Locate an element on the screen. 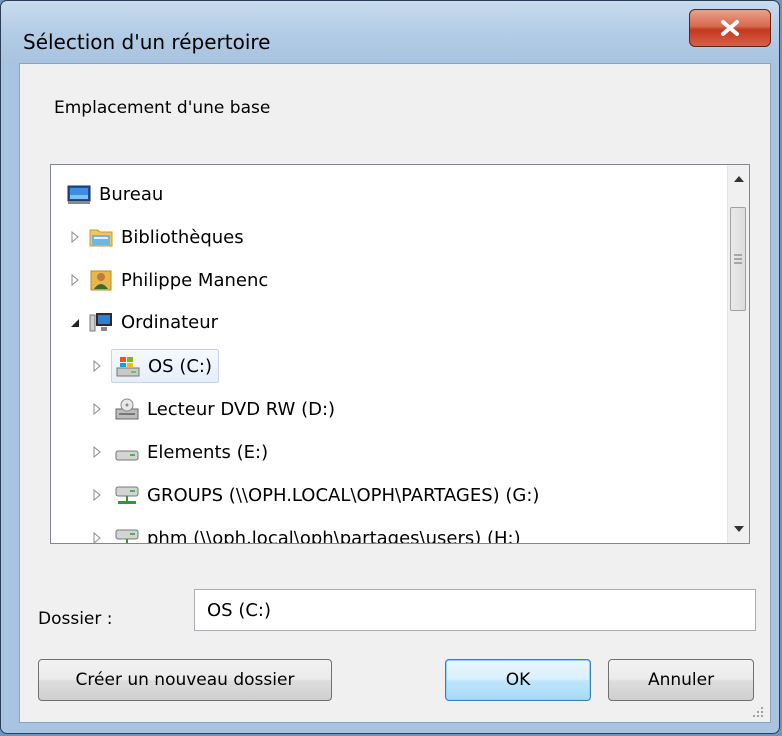 This screenshot has height=736, width=782. arrow-down-icon is located at coordinates (738, 529).